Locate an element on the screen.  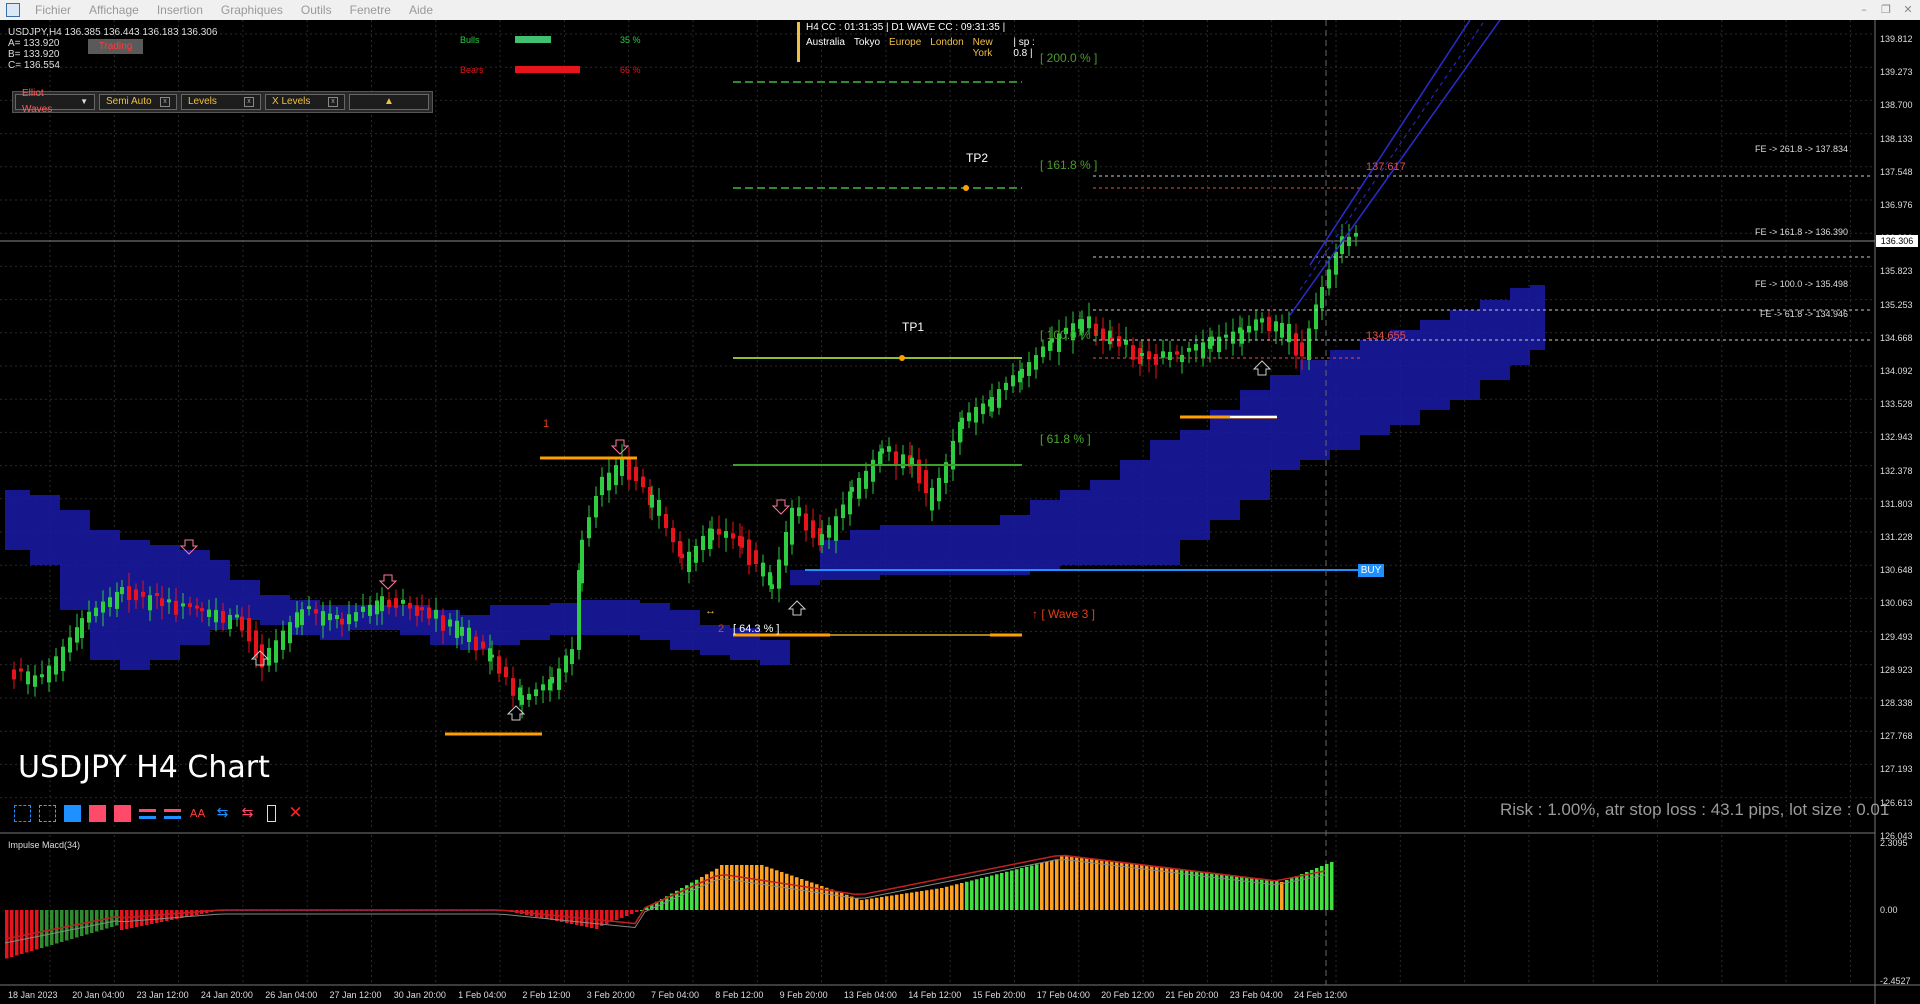
swap-red-icon: ⇆ is located at coordinates (247, 813).